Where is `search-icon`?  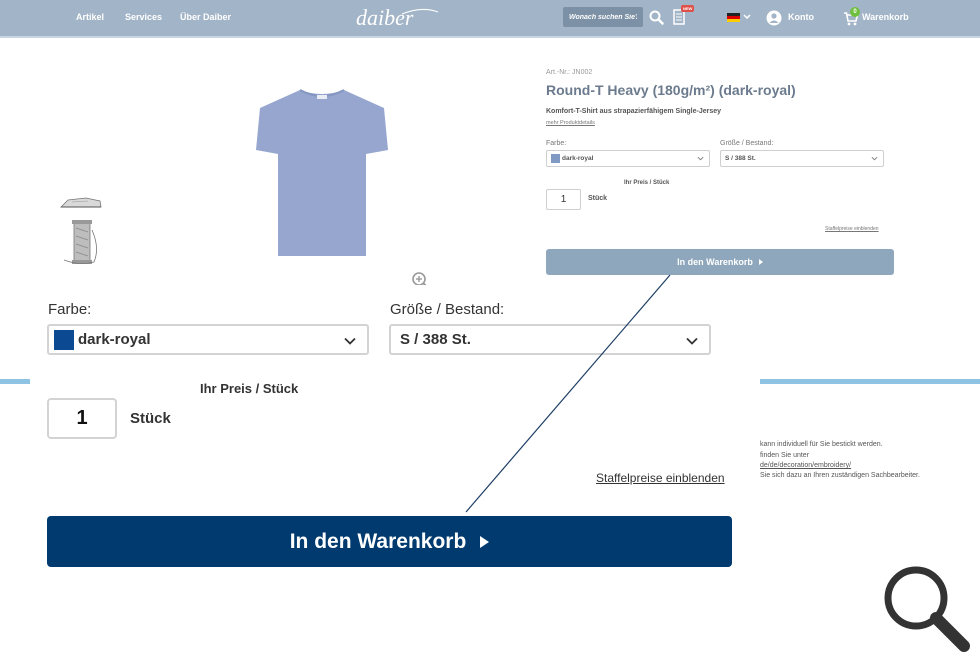
search-icon is located at coordinates (656, 17).